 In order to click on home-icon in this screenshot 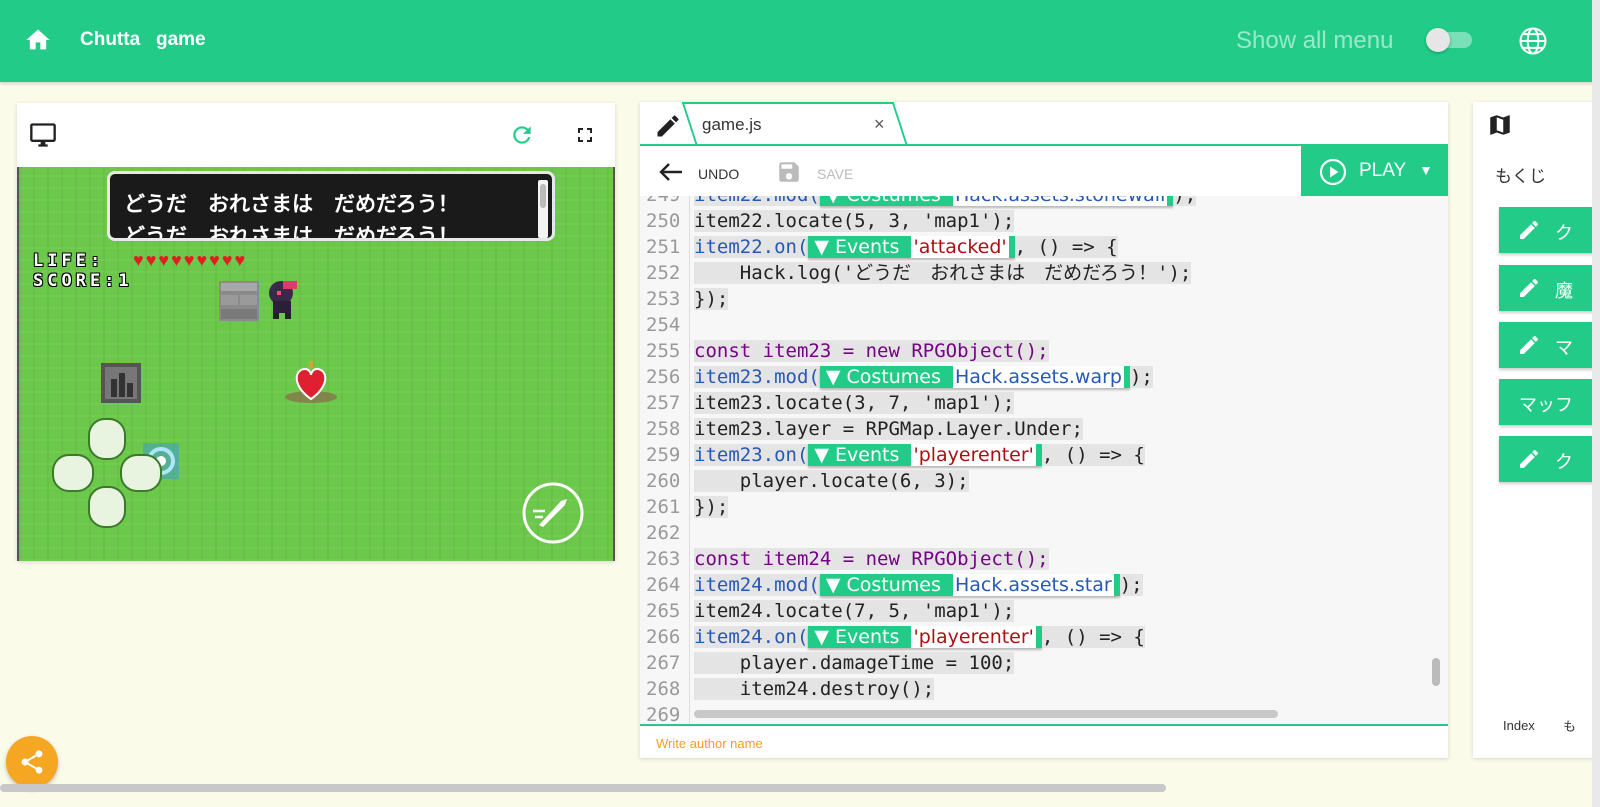, I will do `click(38, 40)`.